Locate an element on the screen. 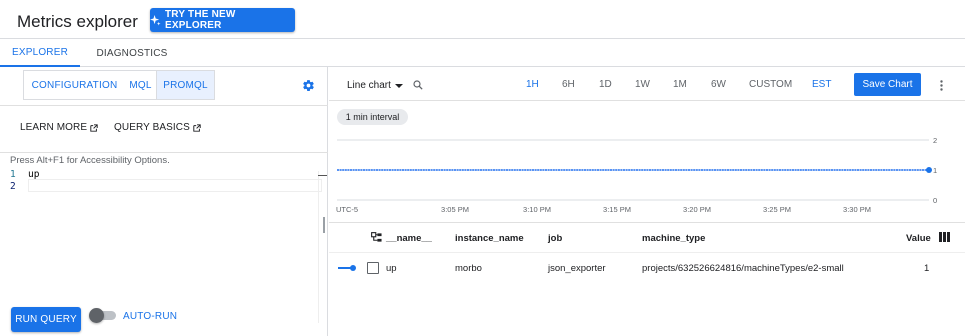  column-header-machine-type: machine_type is located at coordinates (673, 238).